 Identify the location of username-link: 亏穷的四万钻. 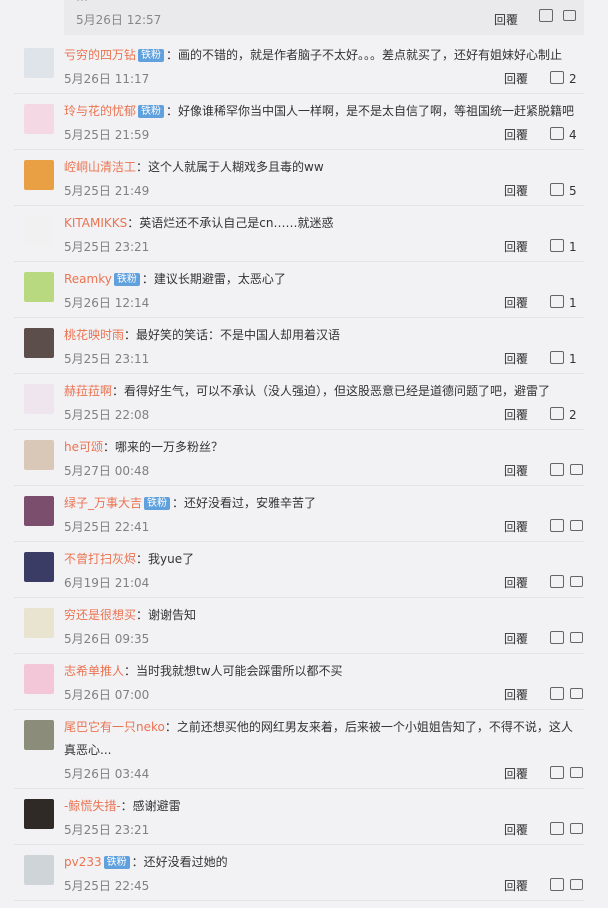
(100, 55).